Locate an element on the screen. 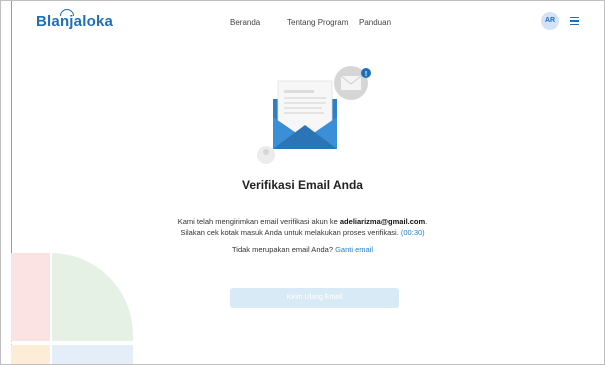  email-illustration: ! is located at coordinates (312, 114).